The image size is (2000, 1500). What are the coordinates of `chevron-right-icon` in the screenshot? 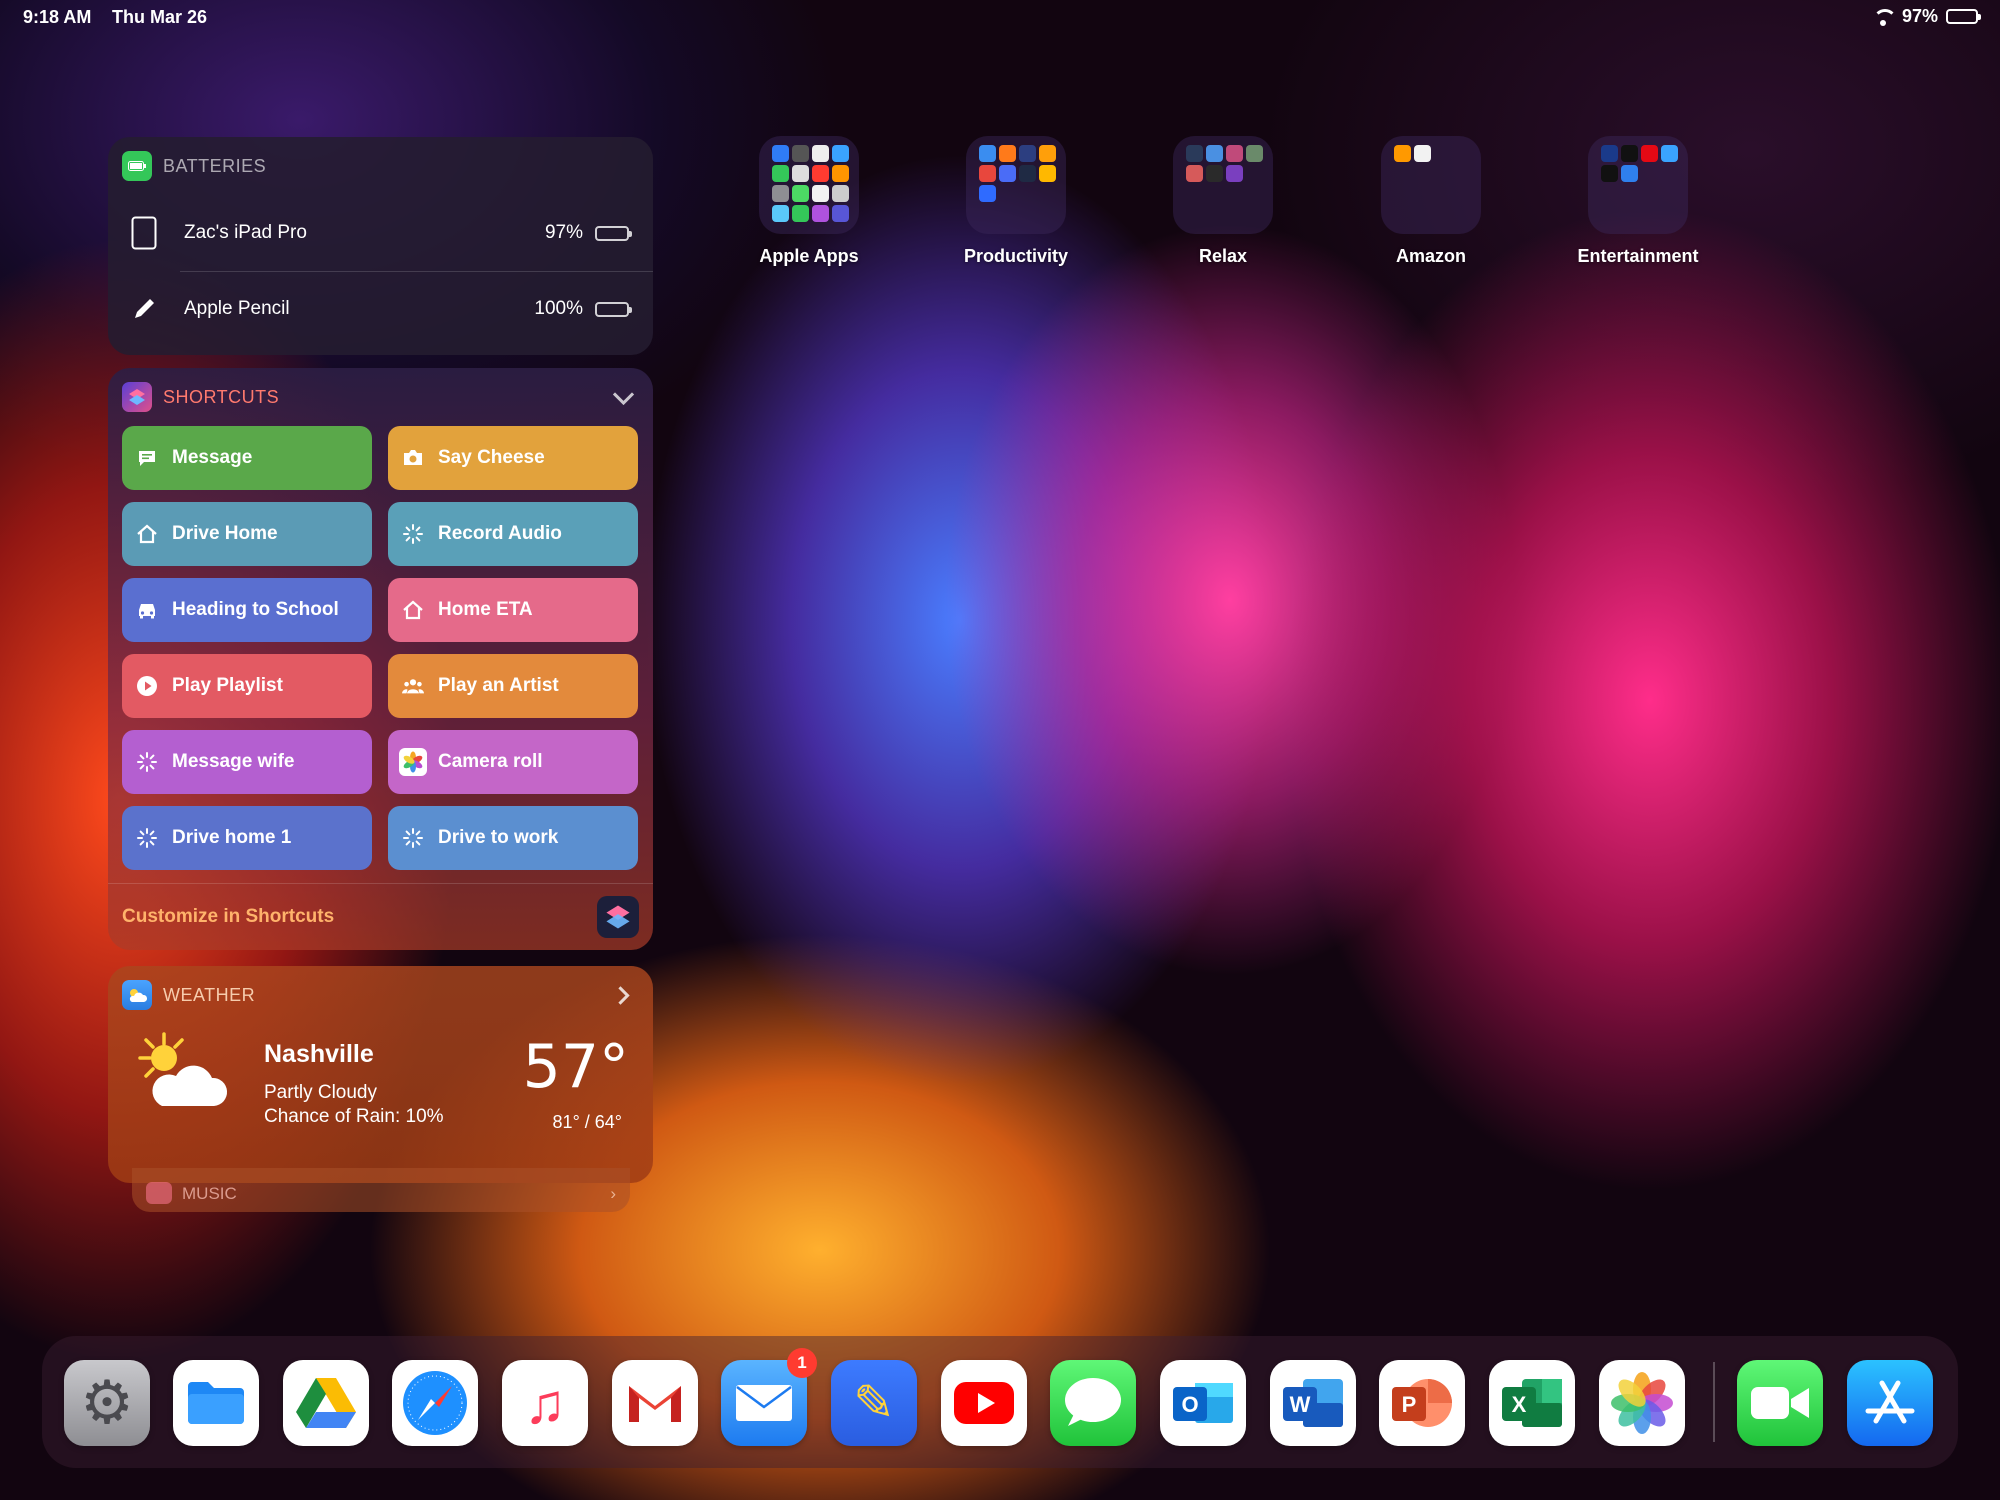 It's located at (620, 995).